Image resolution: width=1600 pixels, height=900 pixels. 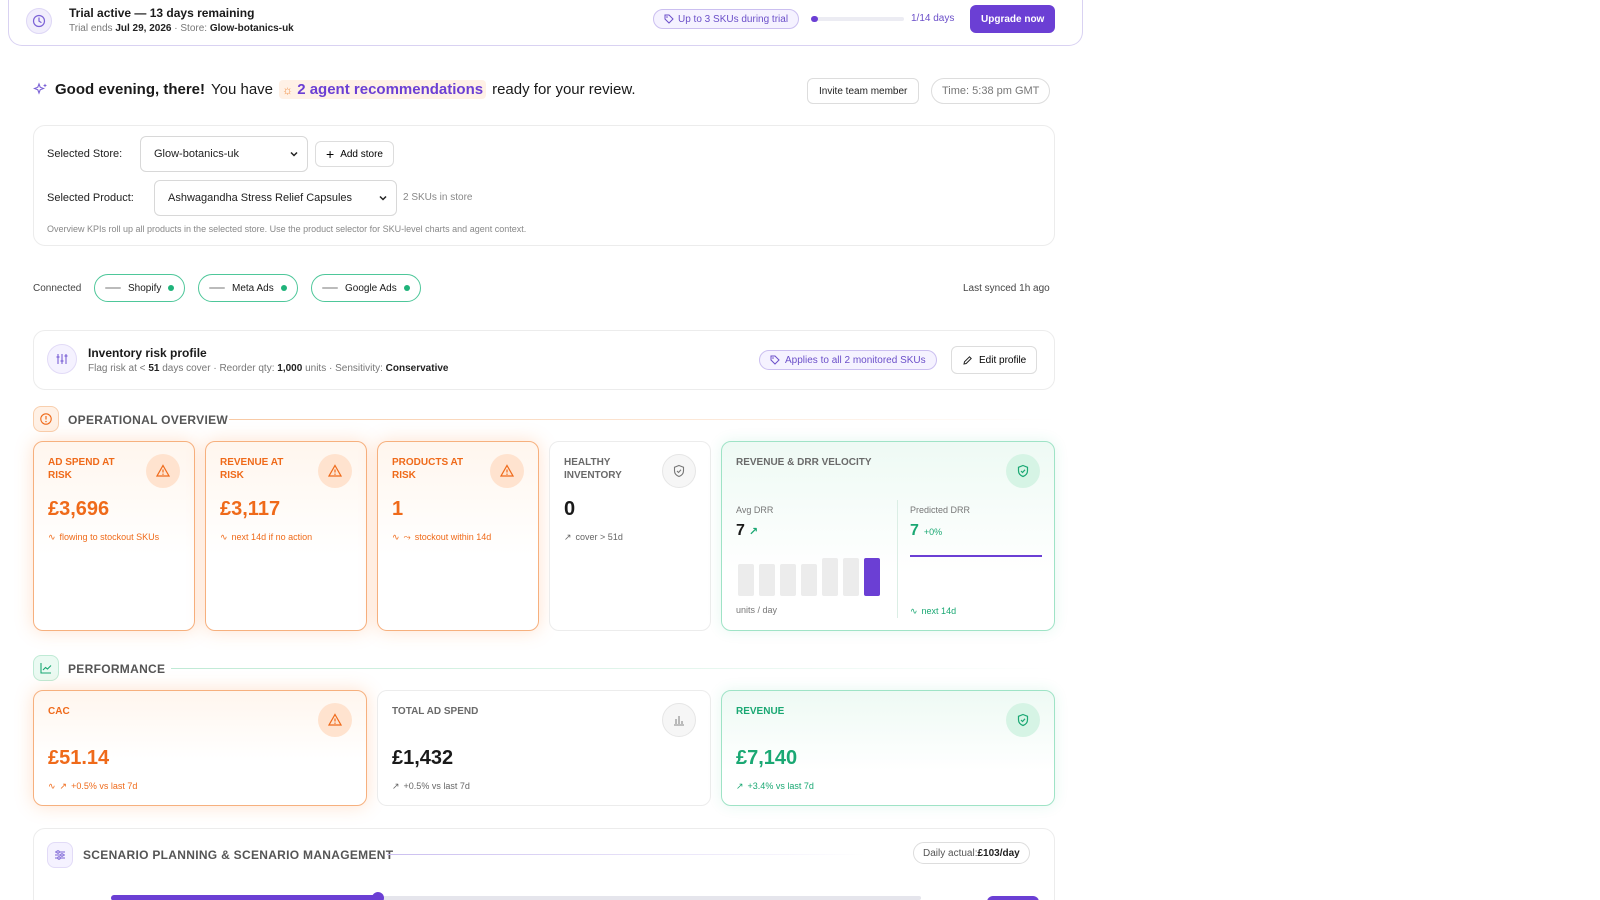 What do you see at coordinates (757, 610) in the screenshot?
I see `units-label: units / day` at bounding box center [757, 610].